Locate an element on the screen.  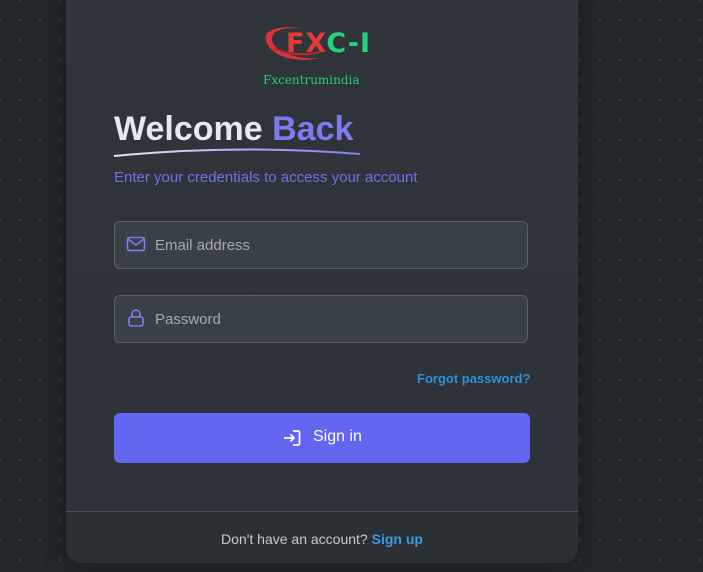
forgot-password-link: Forgot password? is located at coordinates (473, 378).